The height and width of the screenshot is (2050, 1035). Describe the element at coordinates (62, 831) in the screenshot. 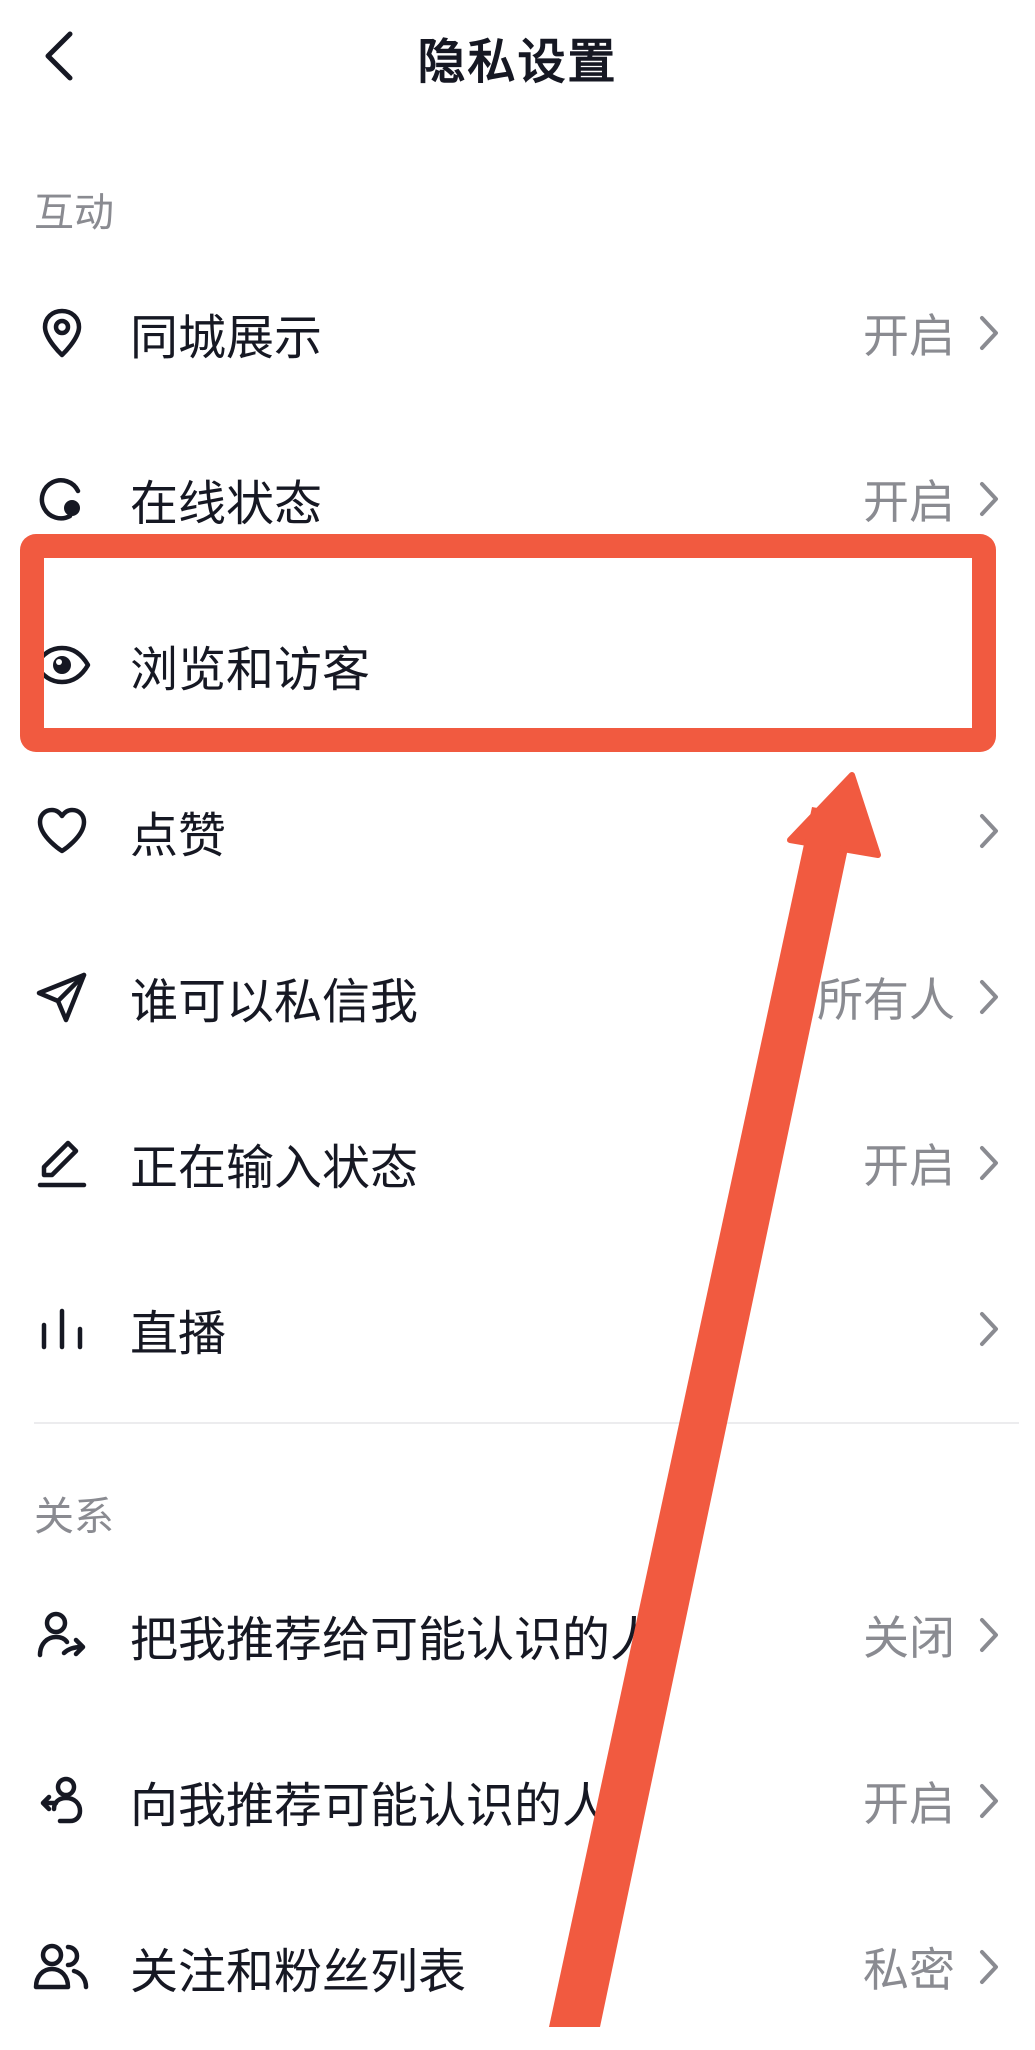

I see `heart-icon` at that location.